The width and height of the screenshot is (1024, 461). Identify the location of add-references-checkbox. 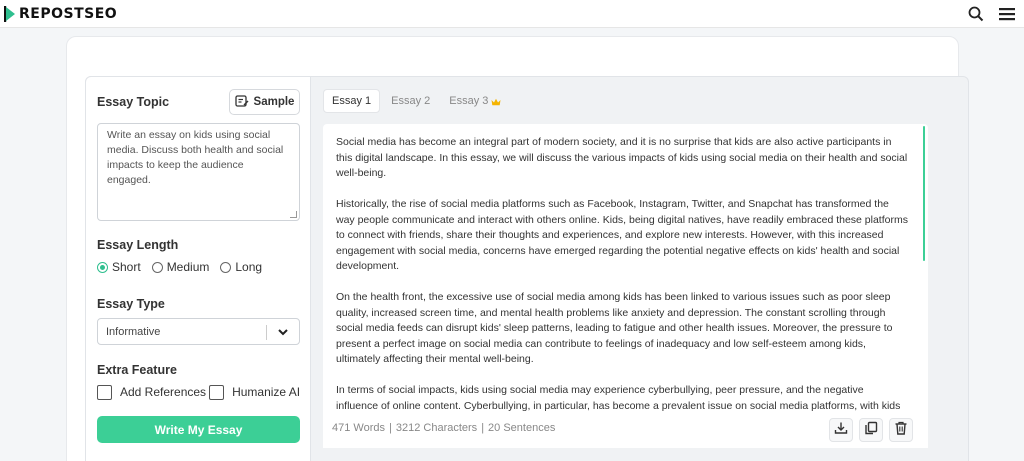
(104, 392).